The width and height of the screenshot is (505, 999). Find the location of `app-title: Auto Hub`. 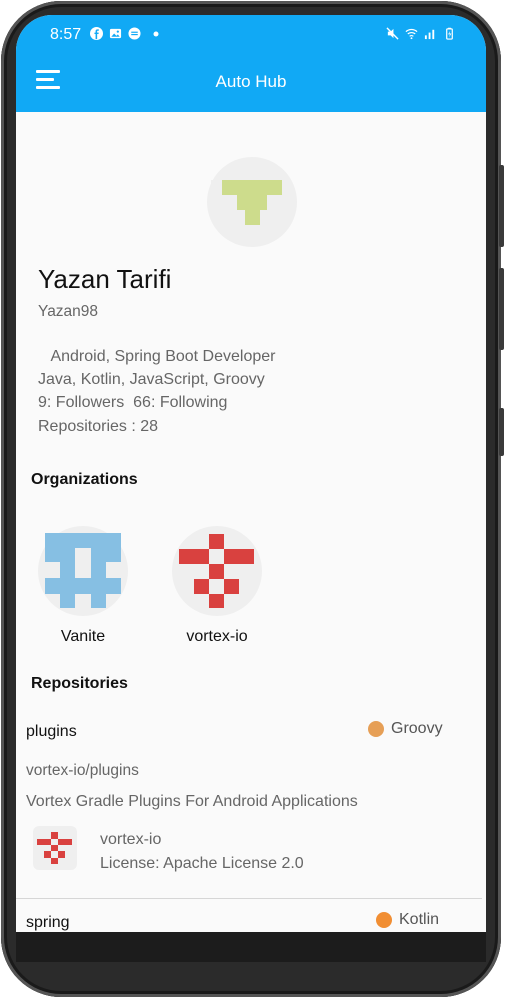

app-title: Auto Hub is located at coordinates (251, 81).